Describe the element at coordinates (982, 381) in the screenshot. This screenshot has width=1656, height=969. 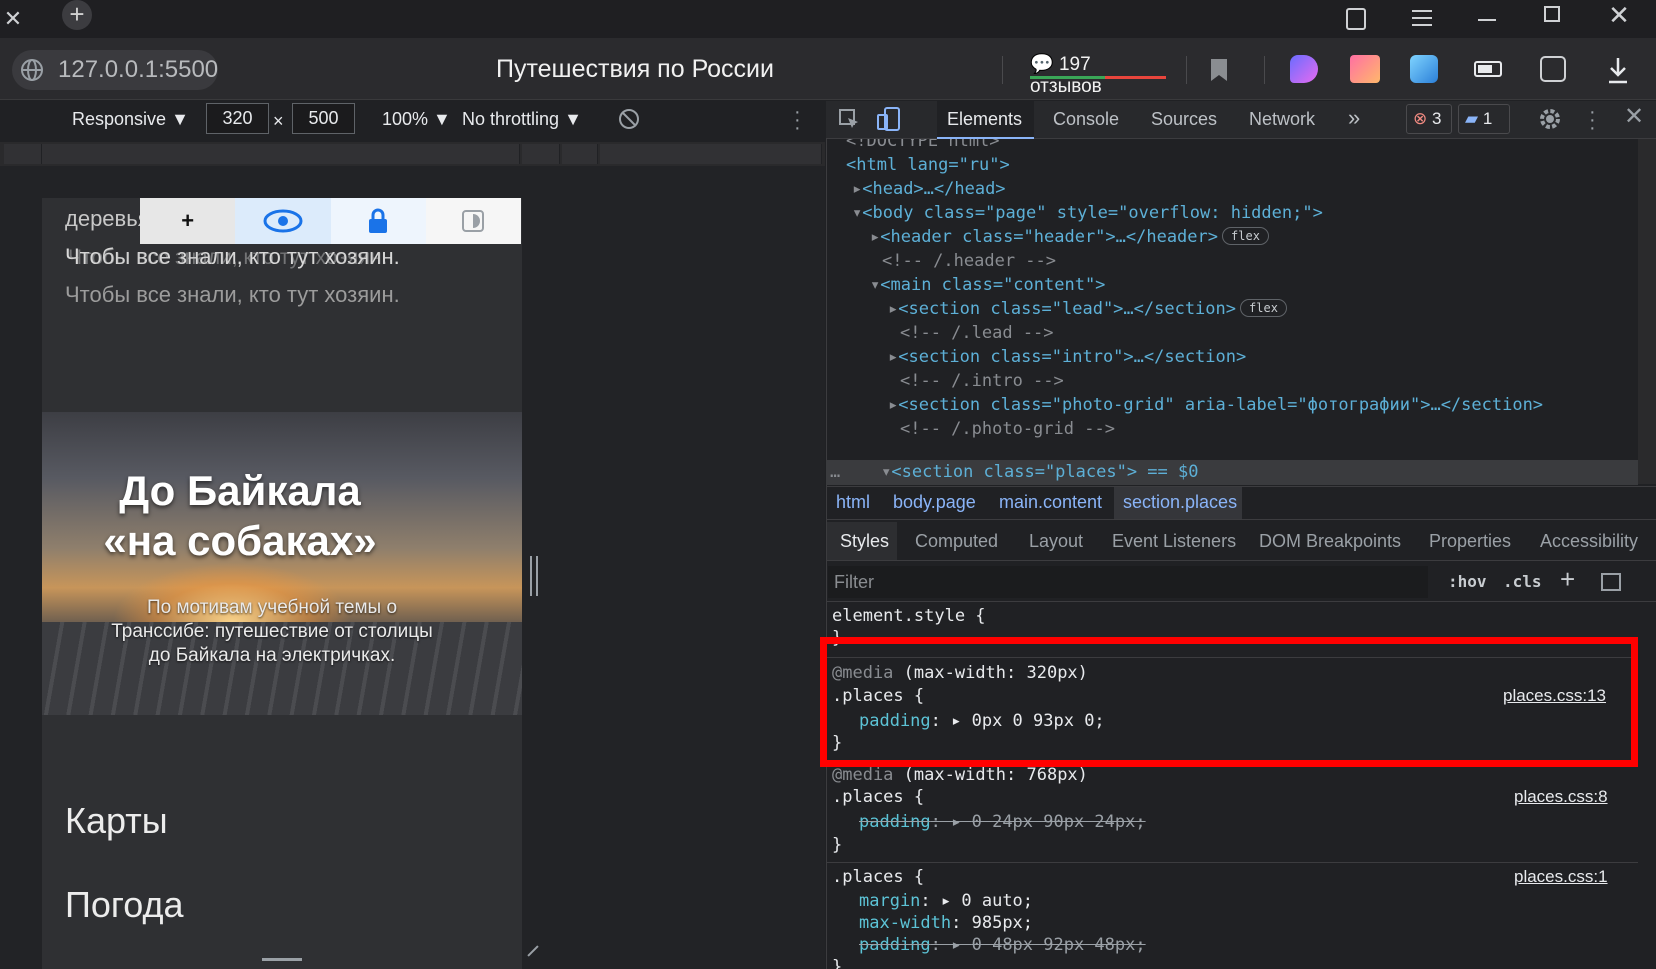
I see `dom-comment: <!-- /.intro -->` at that location.